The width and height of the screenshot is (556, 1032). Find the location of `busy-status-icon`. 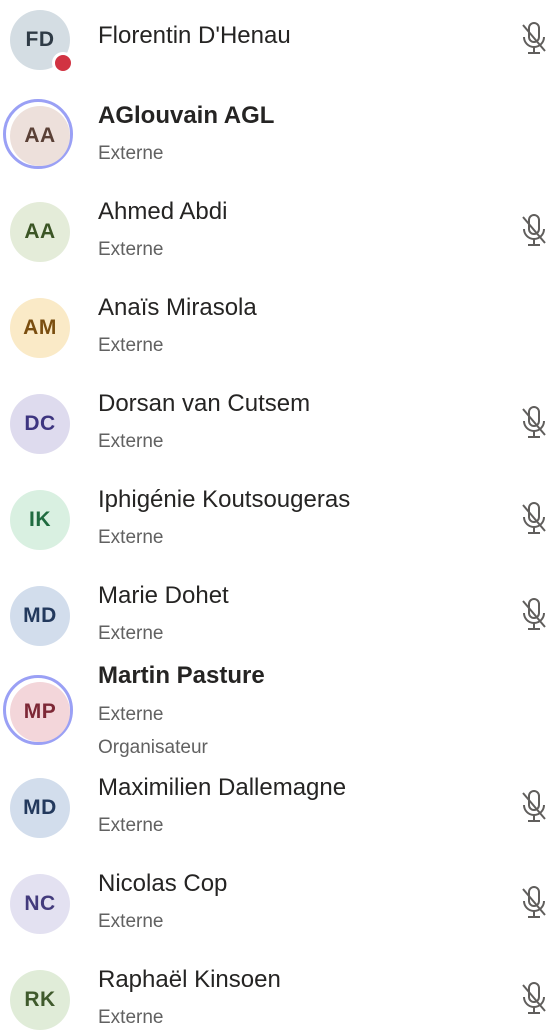

busy-status-icon is located at coordinates (63, 63).